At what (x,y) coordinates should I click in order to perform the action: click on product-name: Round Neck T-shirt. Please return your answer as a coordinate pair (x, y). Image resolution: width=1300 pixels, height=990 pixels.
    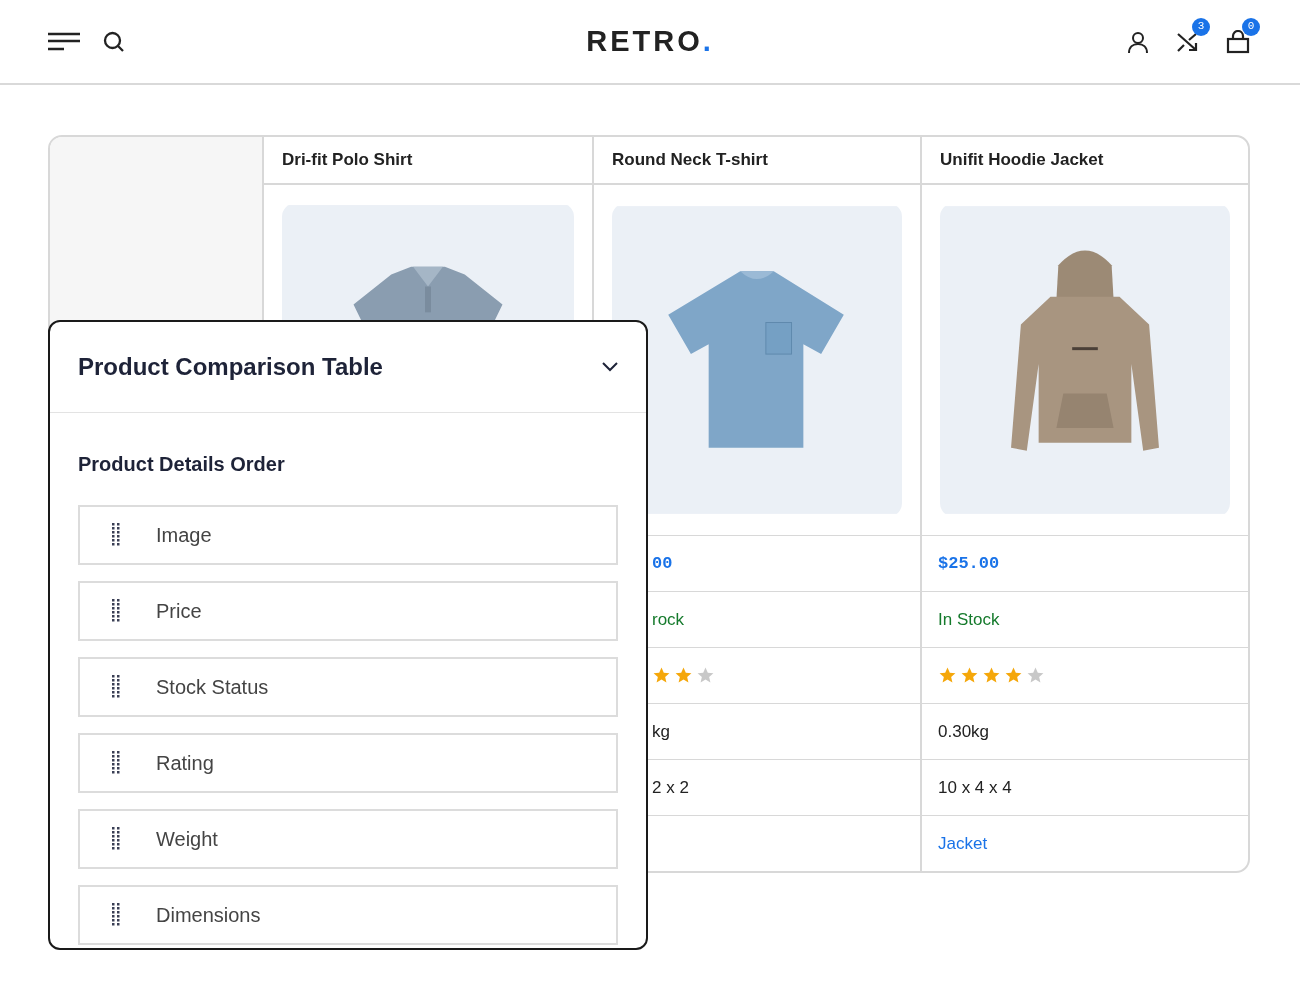
    Looking at the image, I should click on (690, 160).